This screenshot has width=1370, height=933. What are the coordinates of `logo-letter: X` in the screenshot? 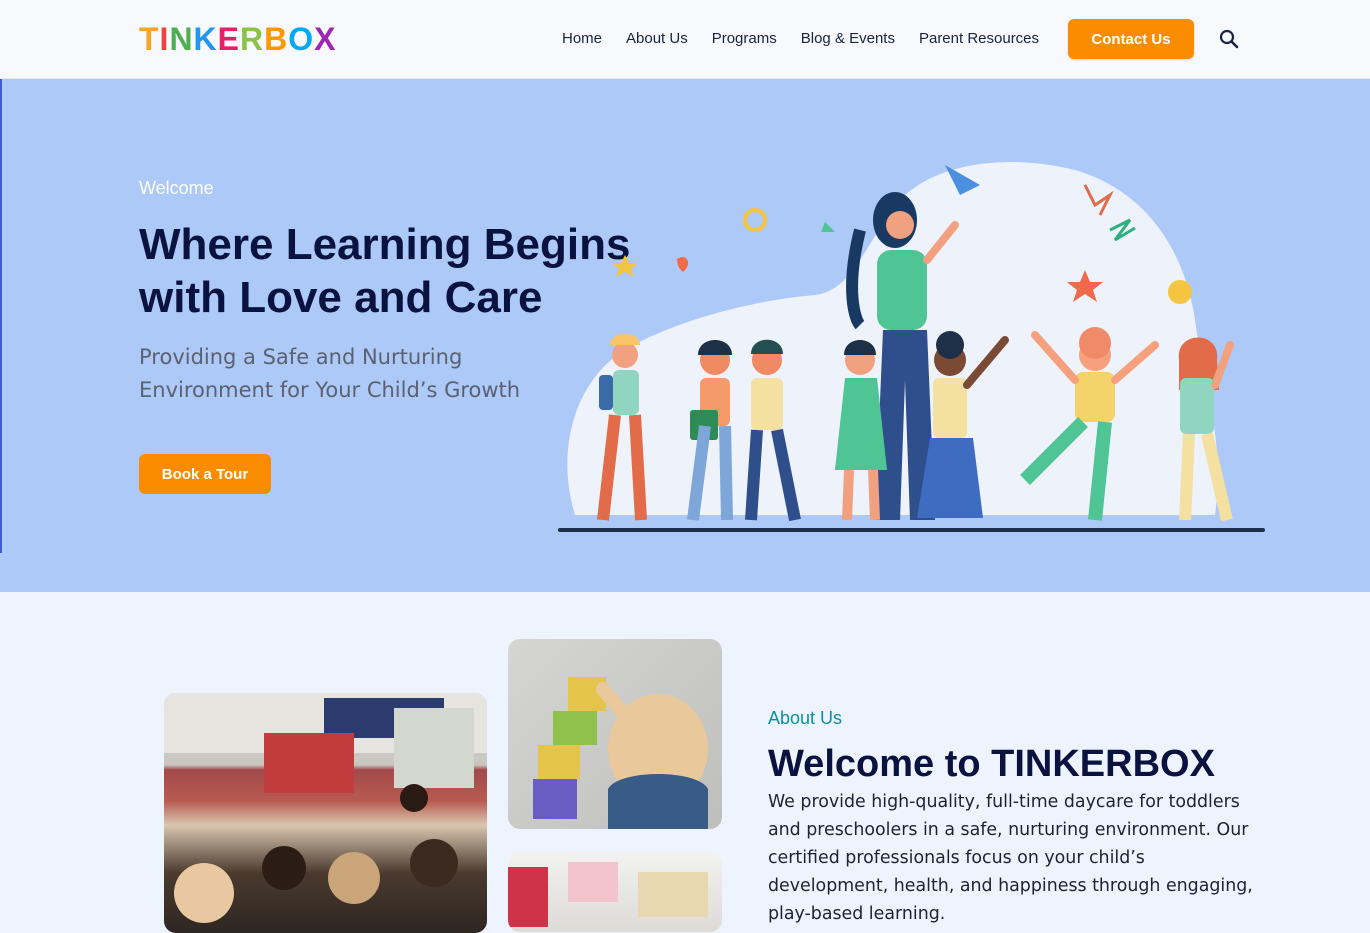 It's located at (325, 39).